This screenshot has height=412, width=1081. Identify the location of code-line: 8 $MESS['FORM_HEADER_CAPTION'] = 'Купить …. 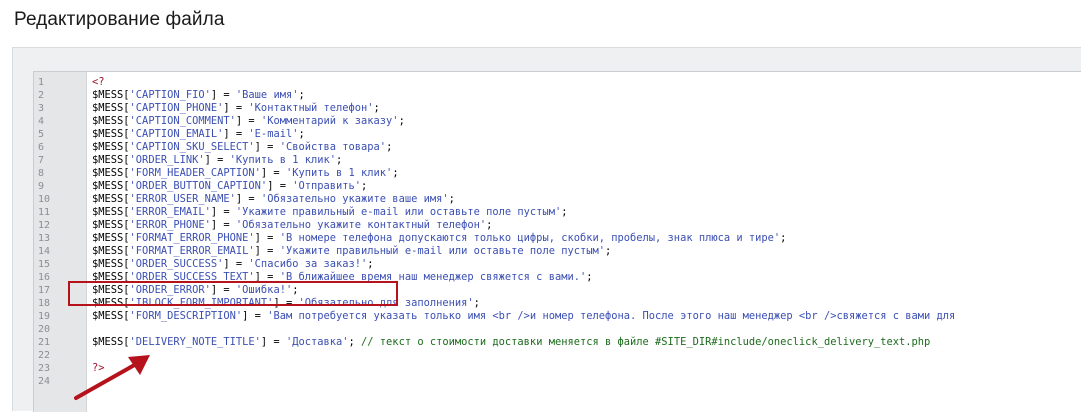
(557, 173).